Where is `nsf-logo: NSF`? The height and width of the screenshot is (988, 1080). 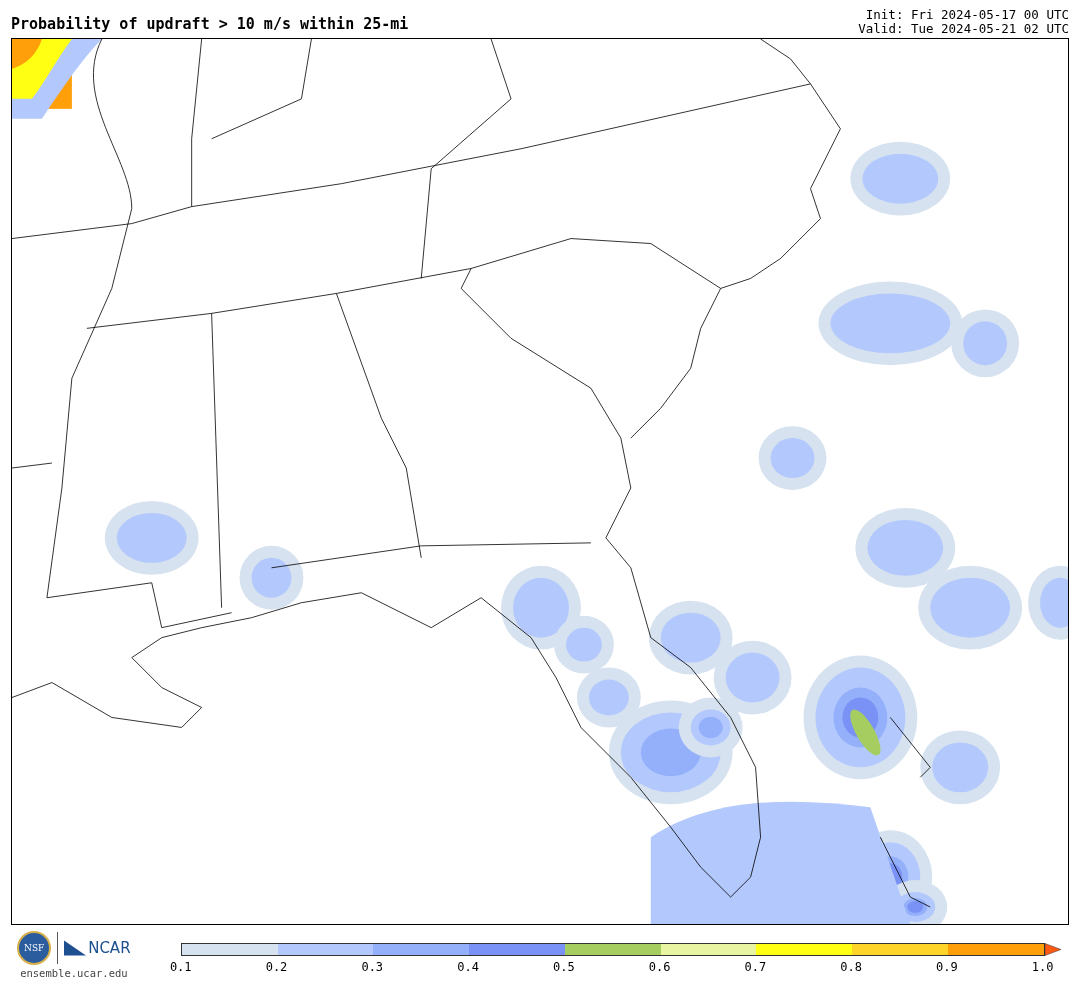
nsf-logo: NSF is located at coordinates (34, 948).